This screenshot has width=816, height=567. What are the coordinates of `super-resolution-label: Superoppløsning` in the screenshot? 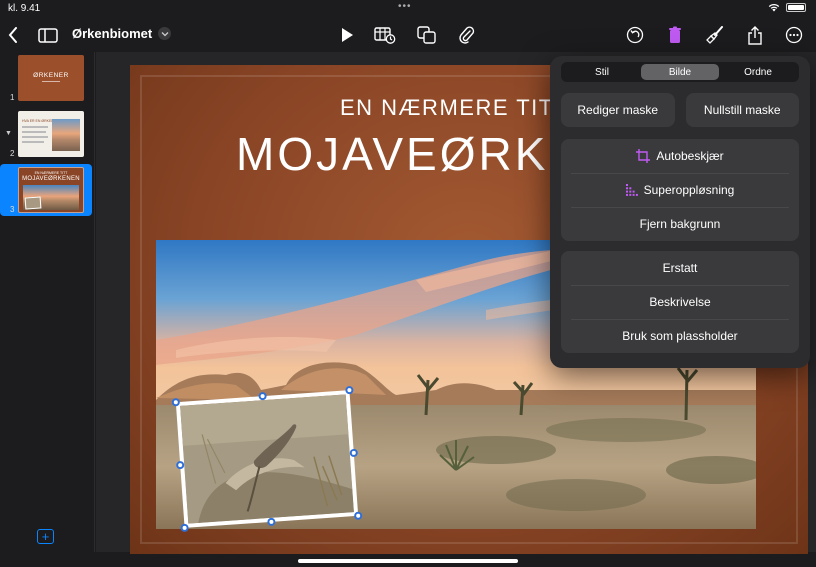 It's located at (689, 190).